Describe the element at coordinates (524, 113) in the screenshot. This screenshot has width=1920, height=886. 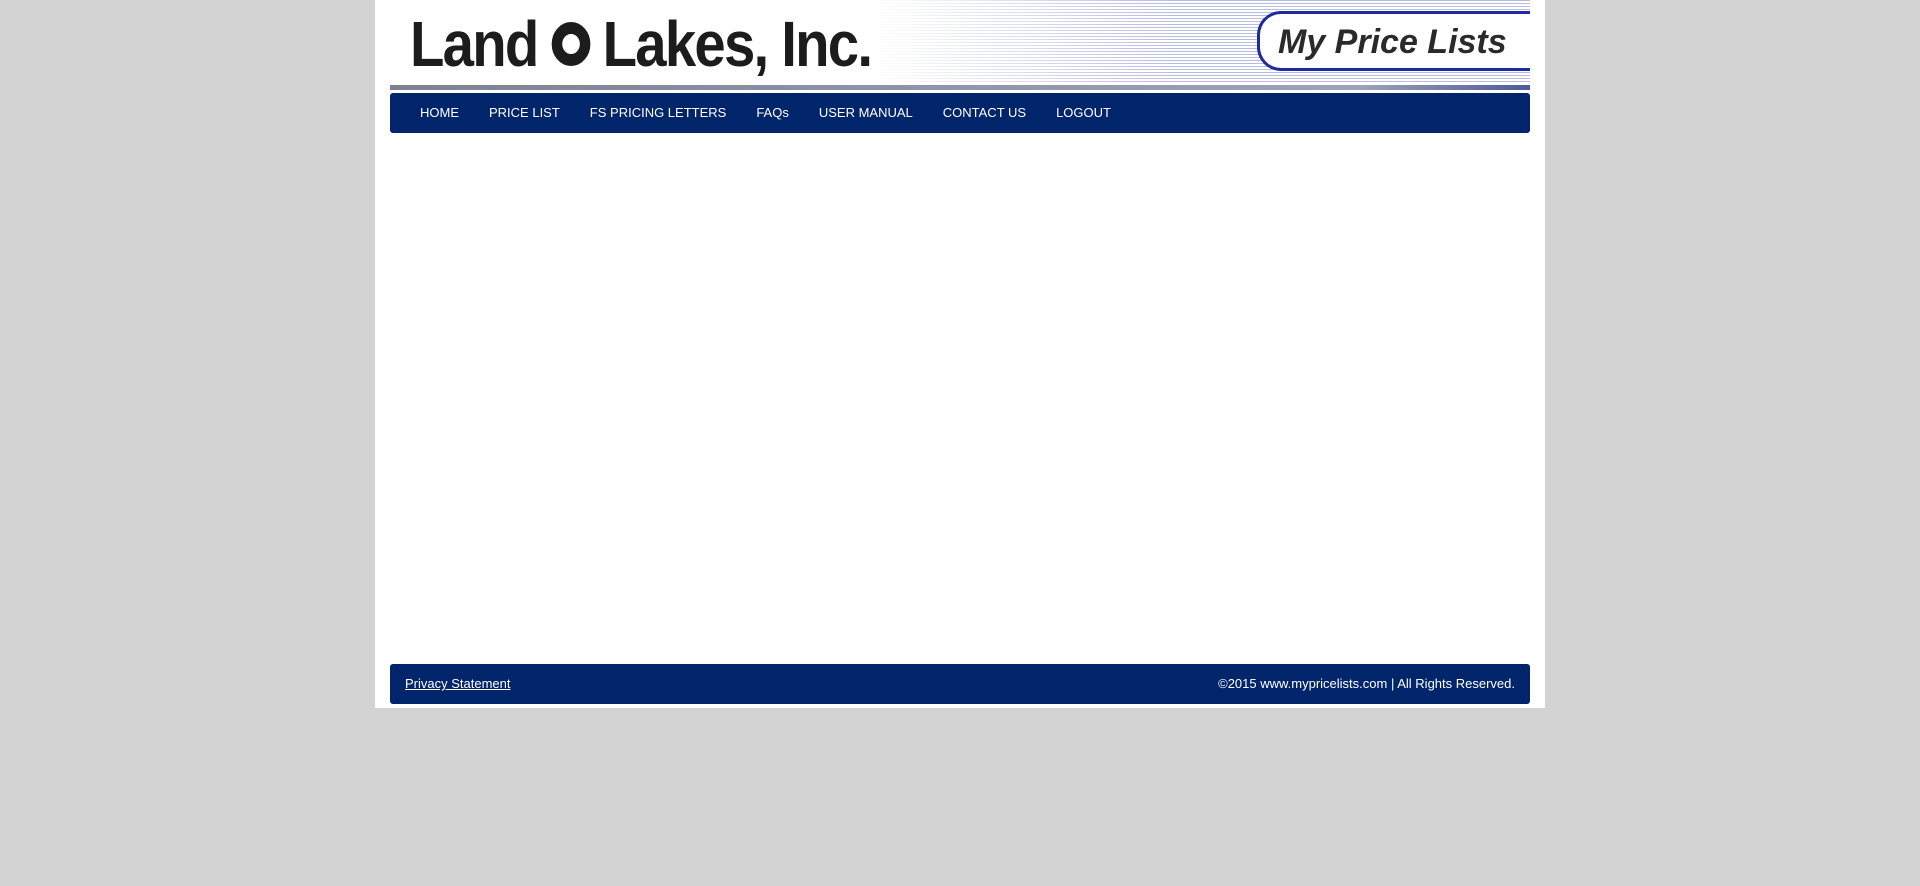
I see `nav-item-price-list: PRICE LIST` at that location.